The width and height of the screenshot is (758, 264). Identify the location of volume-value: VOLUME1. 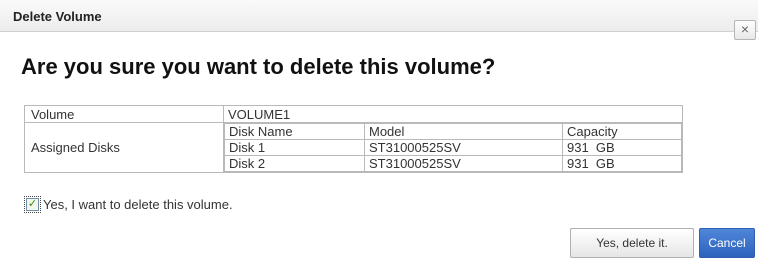
(453, 114).